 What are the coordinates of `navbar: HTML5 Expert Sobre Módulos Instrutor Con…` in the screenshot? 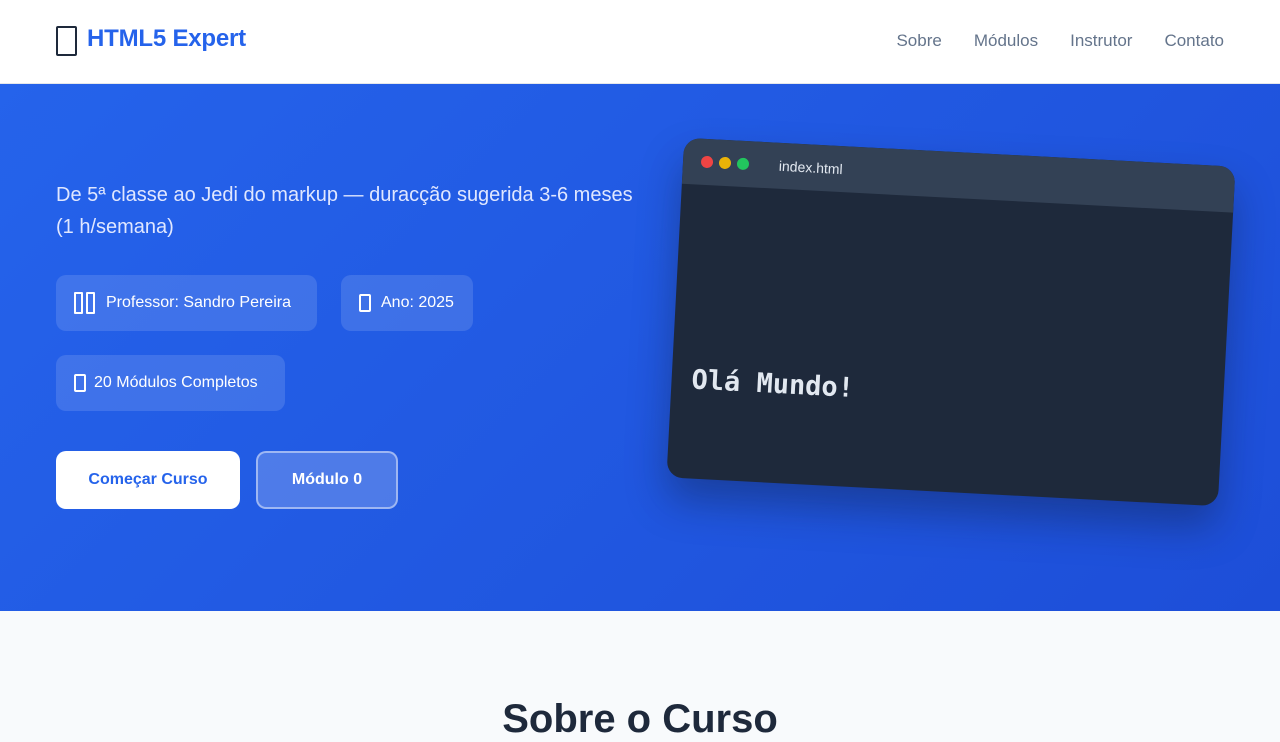 It's located at (640, 42).